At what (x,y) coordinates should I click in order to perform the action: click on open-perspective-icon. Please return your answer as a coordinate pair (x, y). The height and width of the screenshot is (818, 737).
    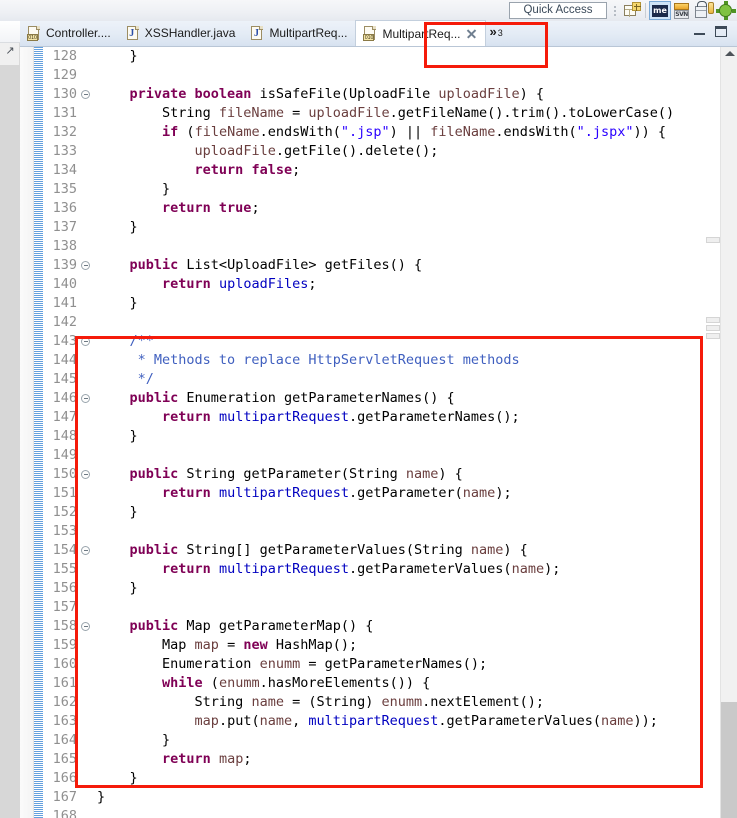
    Looking at the image, I should click on (631, 10).